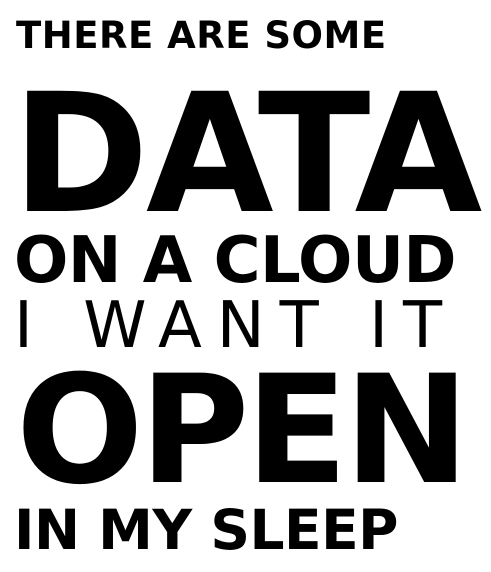 The height and width of the screenshot is (572, 491). I want to click on poster-line-6: IN MY SLEEP, so click(206, 530).